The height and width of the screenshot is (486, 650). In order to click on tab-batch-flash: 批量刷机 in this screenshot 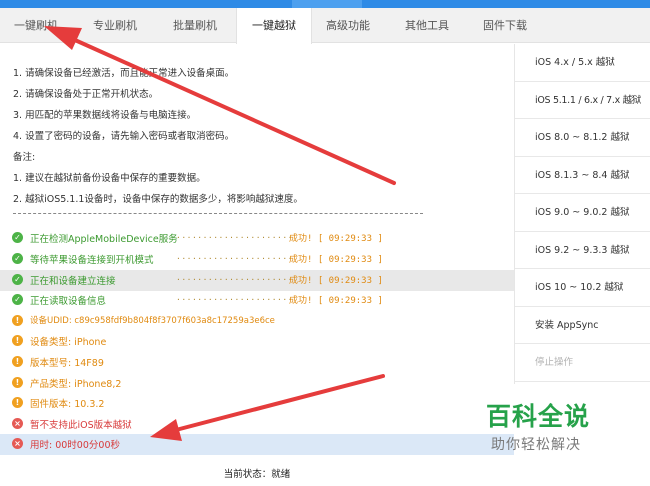, I will do `click(195, 25)`.